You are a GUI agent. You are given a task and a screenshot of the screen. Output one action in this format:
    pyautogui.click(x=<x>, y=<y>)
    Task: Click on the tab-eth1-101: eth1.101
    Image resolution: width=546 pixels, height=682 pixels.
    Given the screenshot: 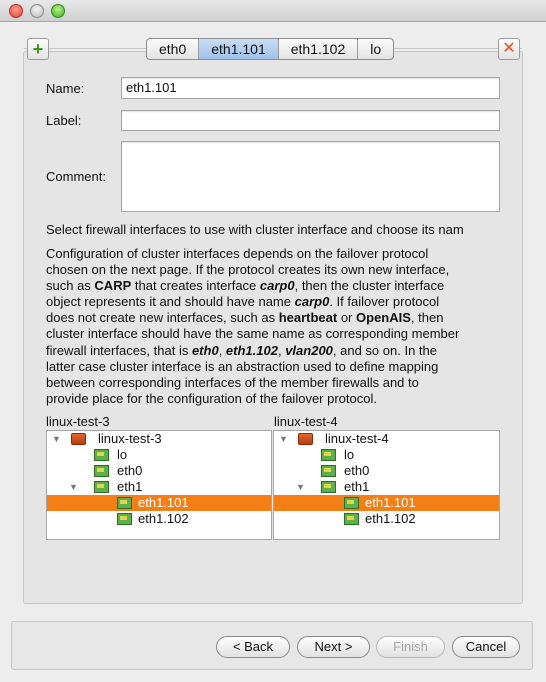 What is the action you would take?
    pyautogui.click(x=238, y=49)
    